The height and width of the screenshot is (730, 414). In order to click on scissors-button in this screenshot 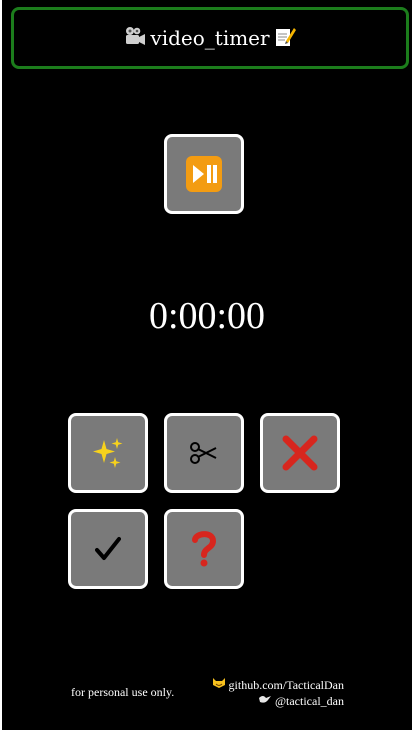, I will do `click(204, 453)`.